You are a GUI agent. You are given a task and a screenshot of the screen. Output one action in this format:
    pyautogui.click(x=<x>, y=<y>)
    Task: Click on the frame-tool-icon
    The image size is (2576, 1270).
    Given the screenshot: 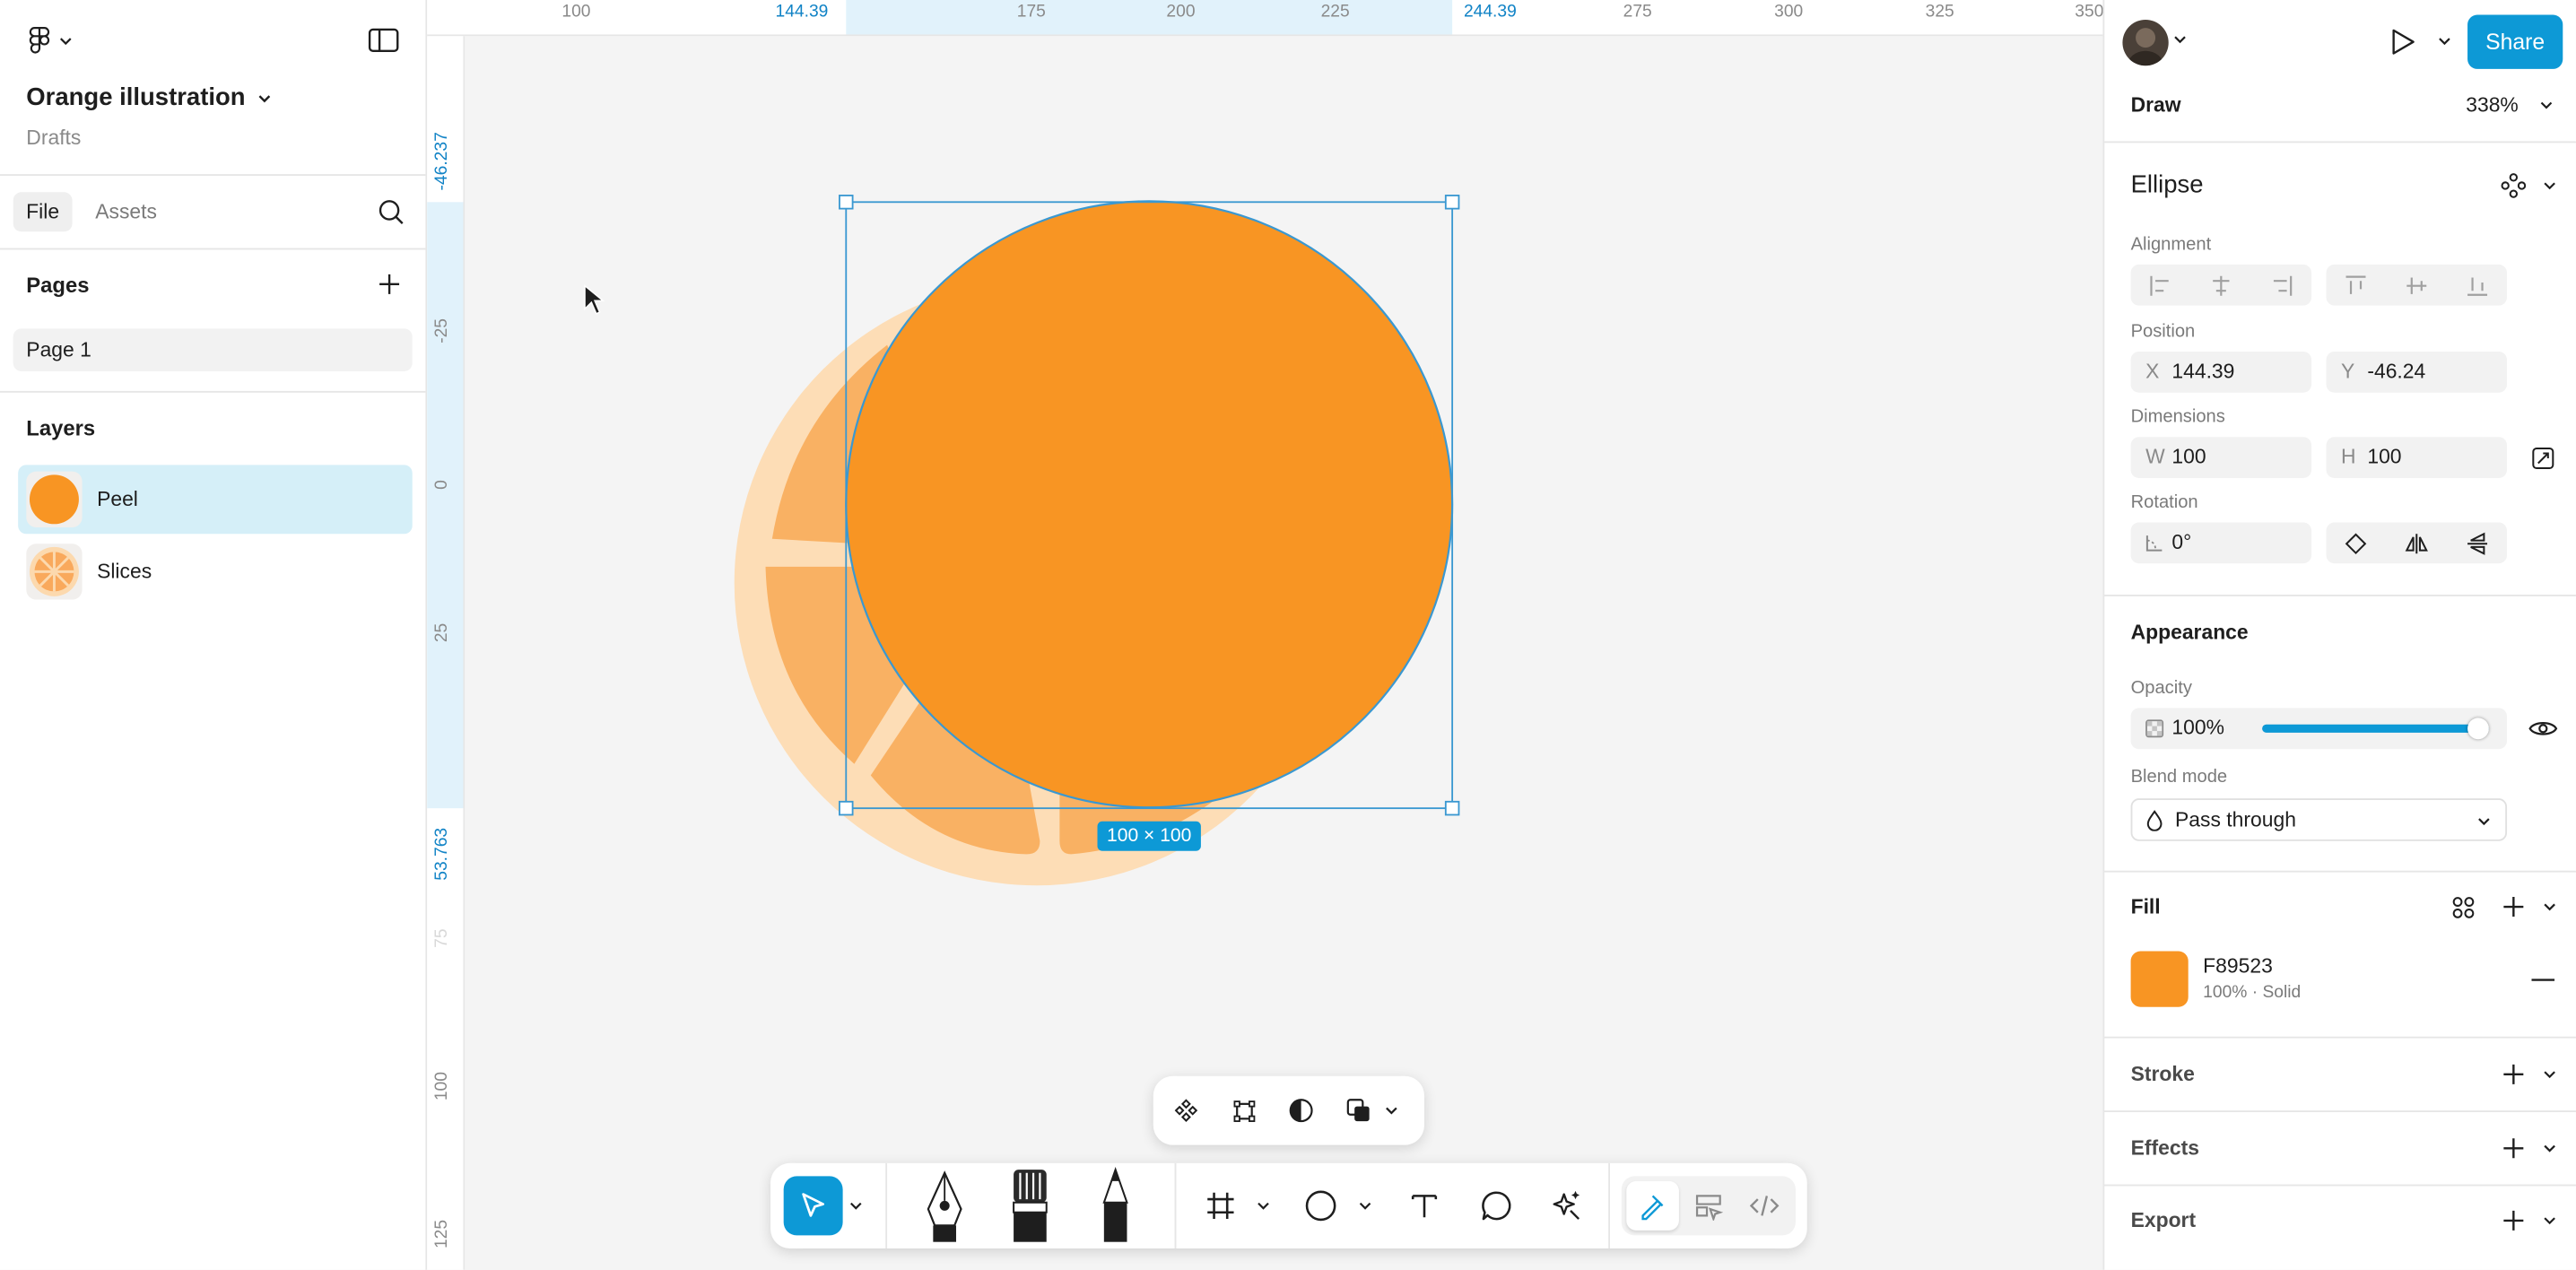 What is the action you would take?
    pyautogui.click(x=1220, y=1205)
    